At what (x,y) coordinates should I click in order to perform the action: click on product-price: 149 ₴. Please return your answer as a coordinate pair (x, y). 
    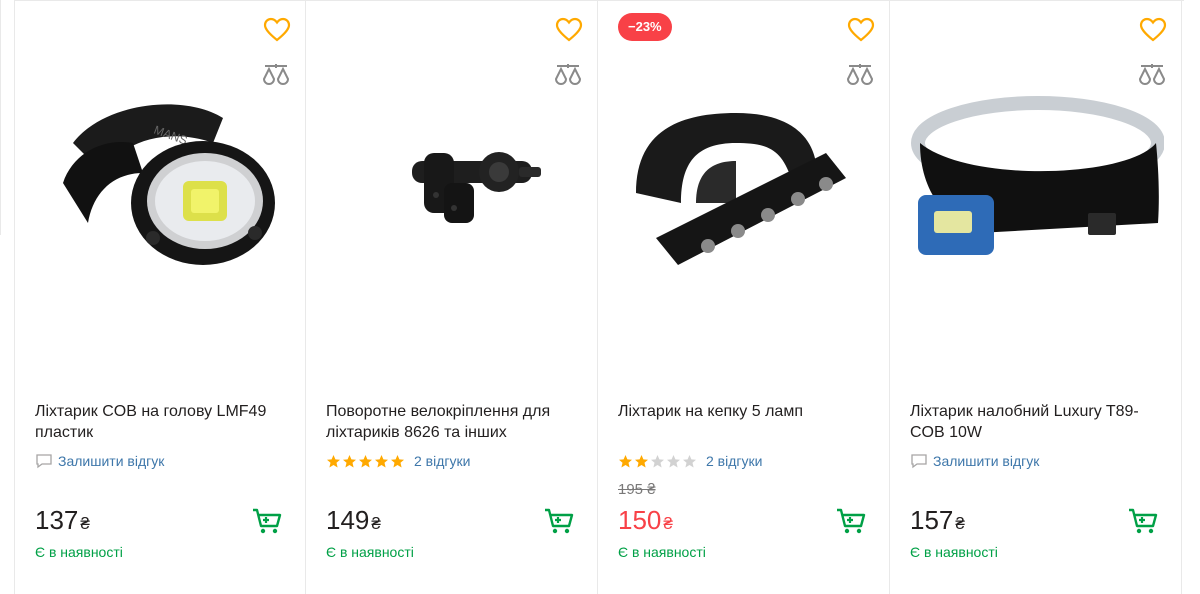
    Looking at the image, I should click on (353, 522).